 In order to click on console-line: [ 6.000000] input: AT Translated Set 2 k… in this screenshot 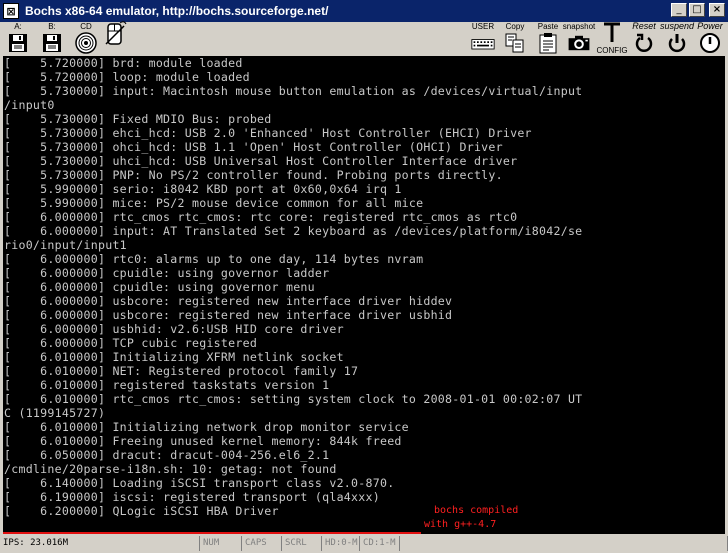, I will do `click(293, 231)`.